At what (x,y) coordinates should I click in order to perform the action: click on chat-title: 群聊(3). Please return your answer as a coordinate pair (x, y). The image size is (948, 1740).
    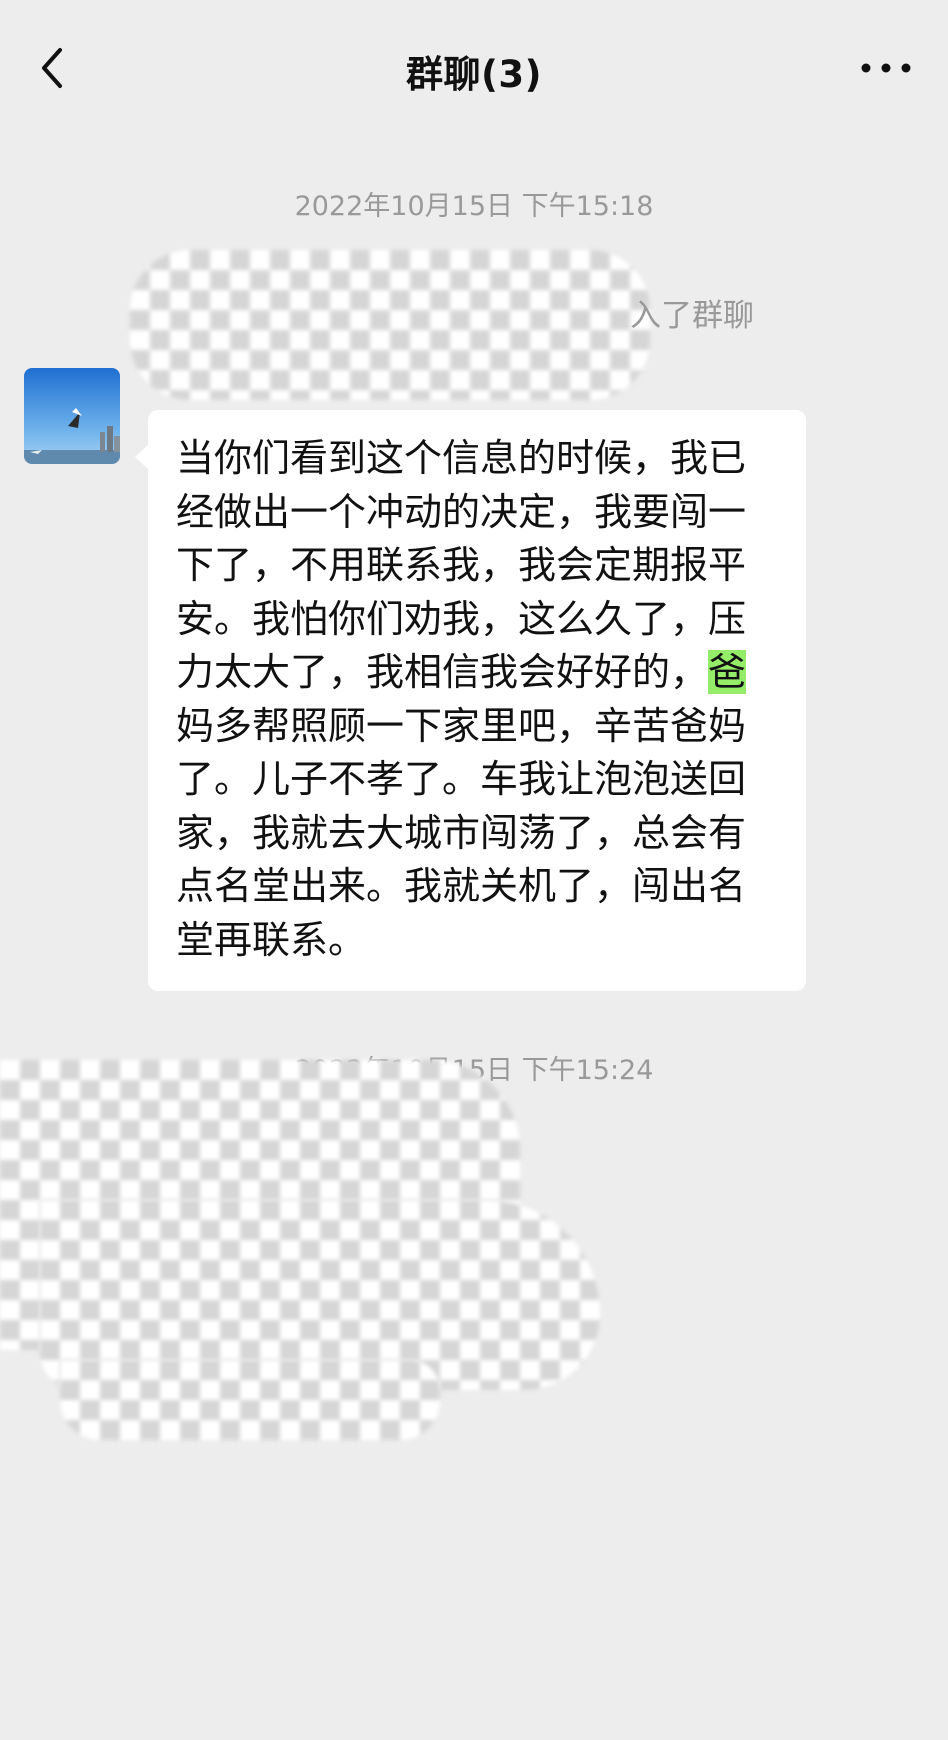
    Looking at the image, I should click on (474, 74).